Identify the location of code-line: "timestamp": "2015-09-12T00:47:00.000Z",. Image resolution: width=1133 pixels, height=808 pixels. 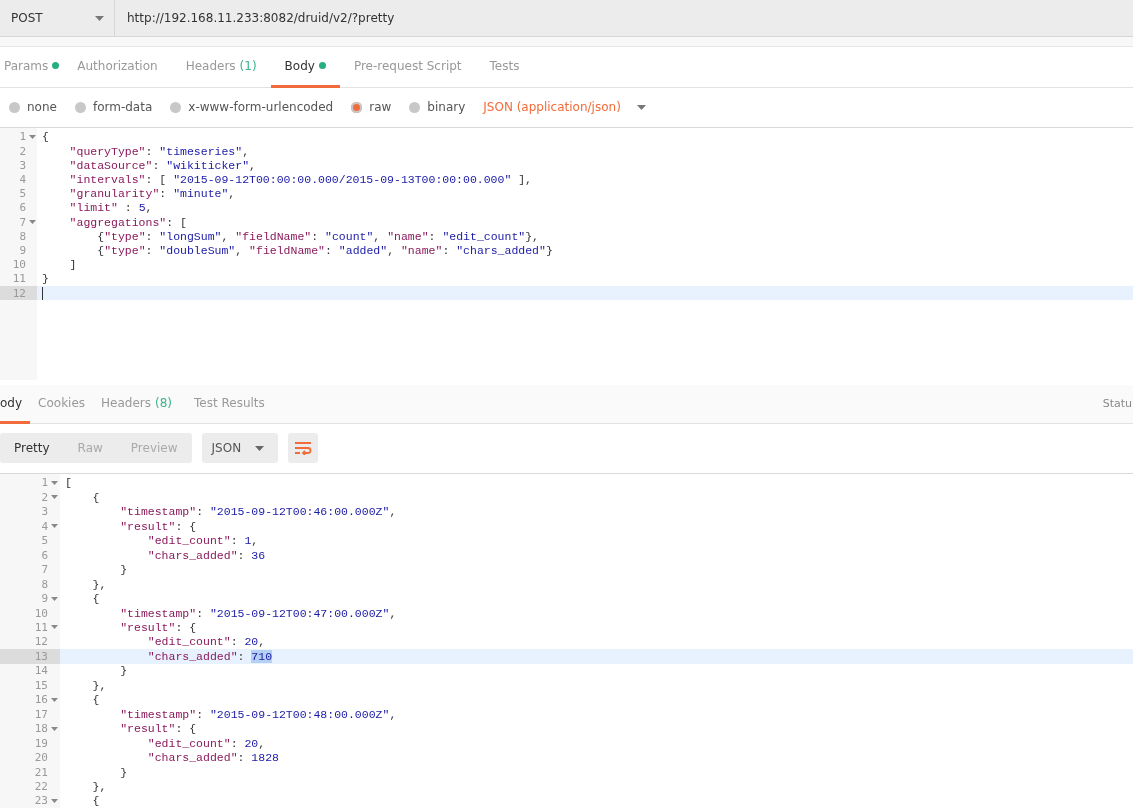
(258, 613).